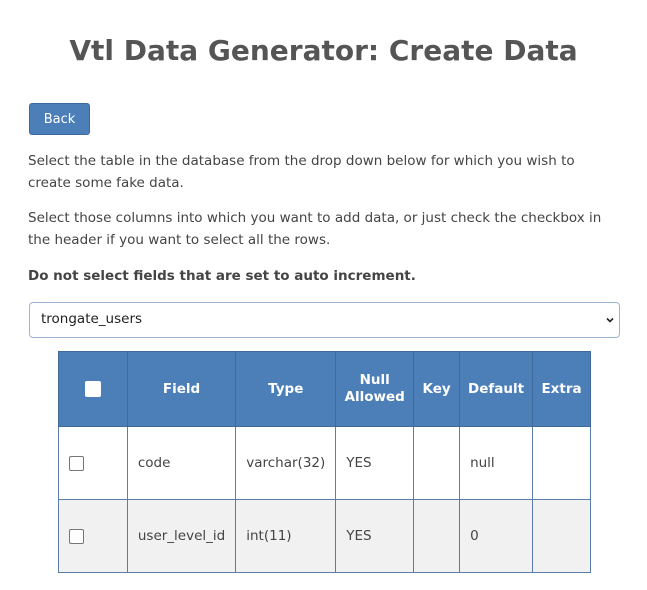 Image resolution: width=647 pixels, height=590 pixels. What do you see at coordinates (561, 389) in the screenshot?
I see `column-header-extra: Extra` at bounding box center [561, 389].